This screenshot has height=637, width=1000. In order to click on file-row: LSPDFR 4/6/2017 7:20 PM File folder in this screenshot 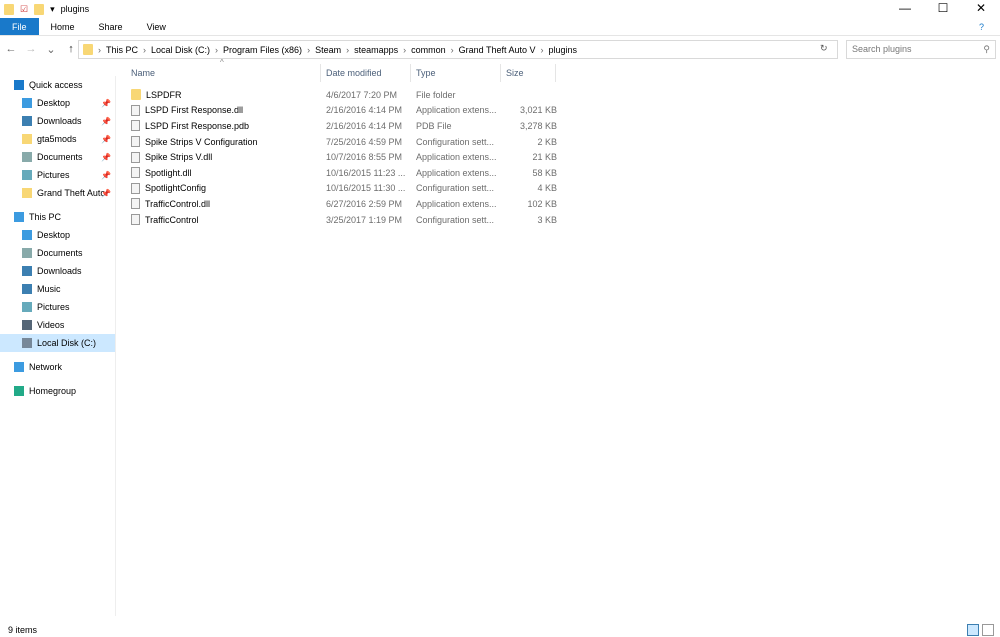, I will do `click(343, 95)`.